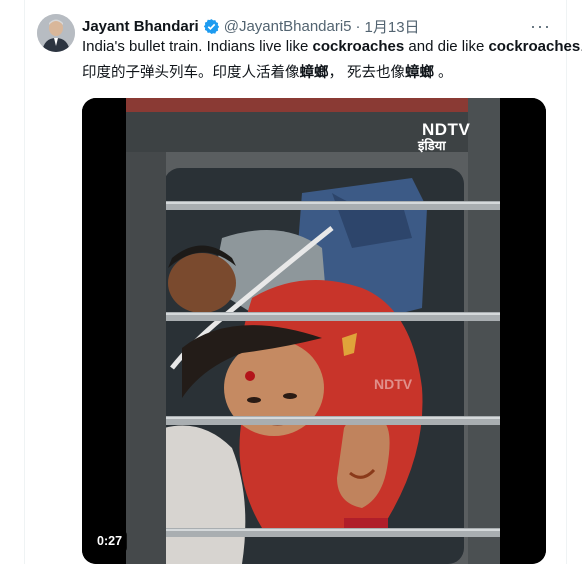  I want to click on ndtv-watermark-faded: NDTV, so click(393, 384).